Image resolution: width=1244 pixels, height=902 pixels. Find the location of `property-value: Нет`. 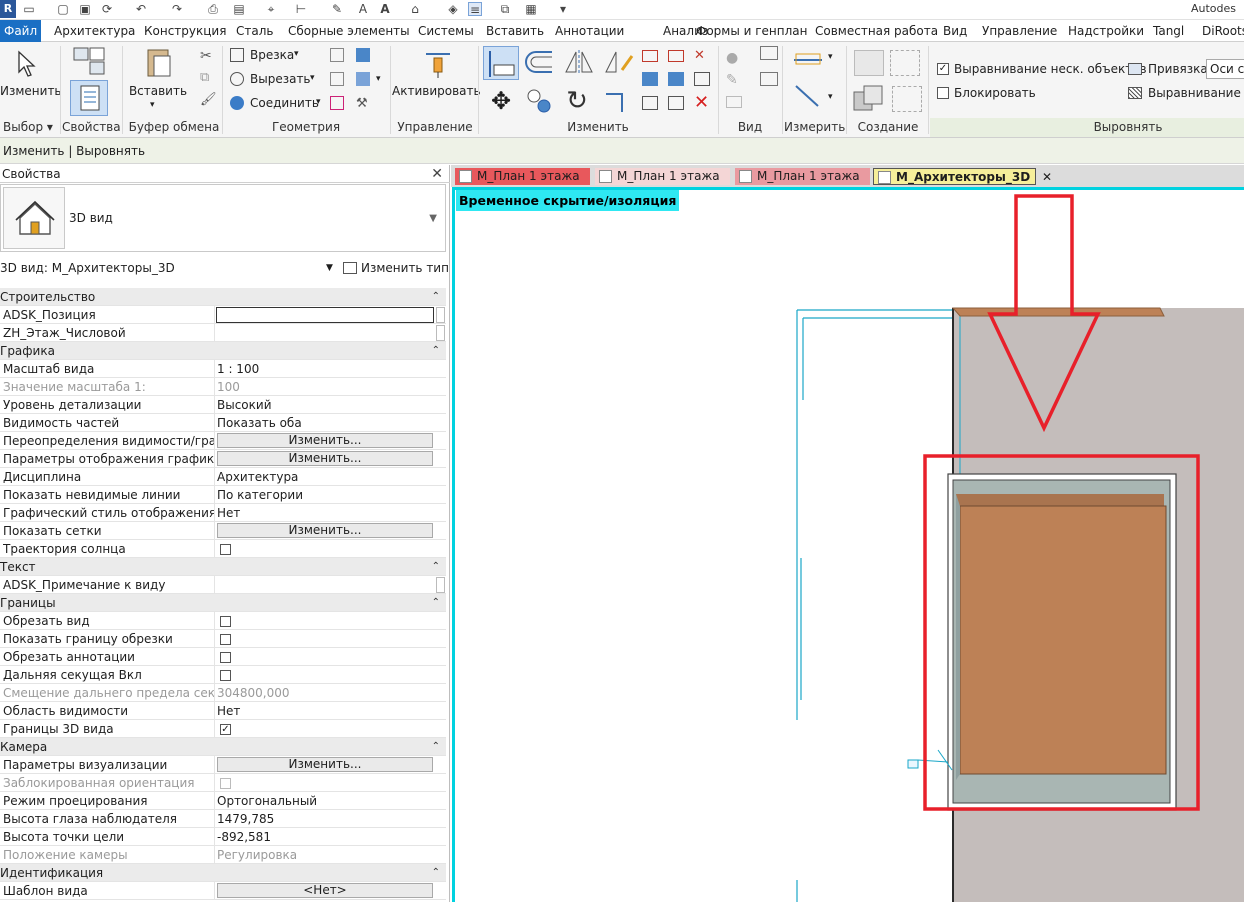

property-value: Нет is located at coordinates (325, 711).